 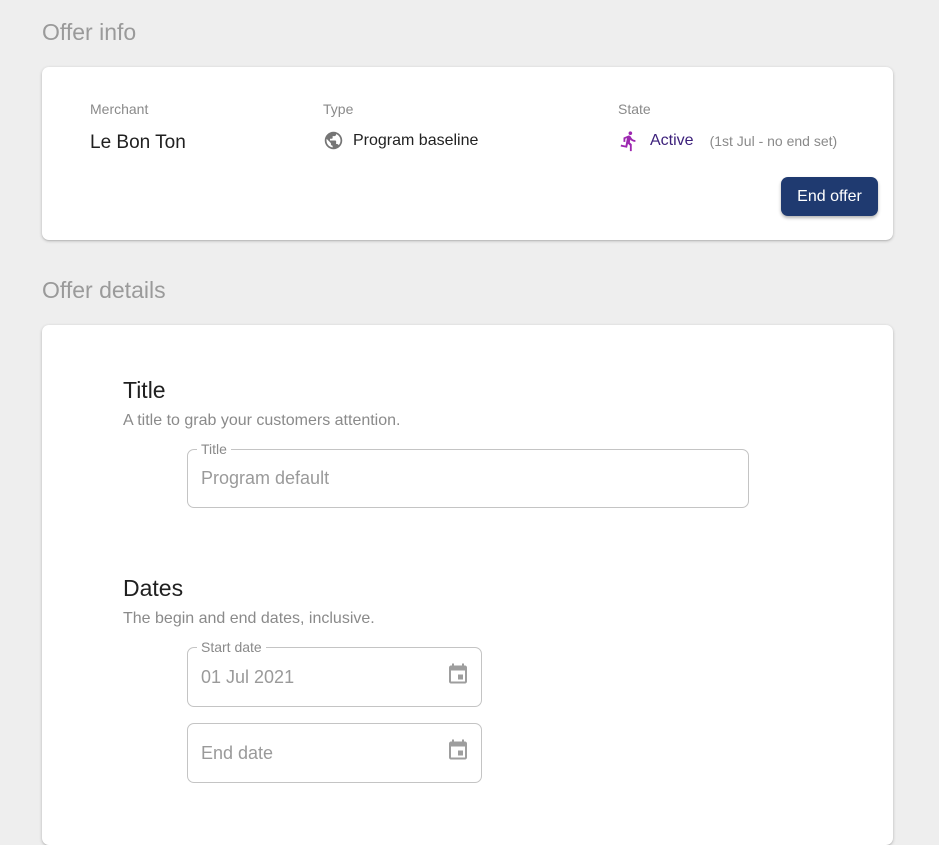 What do you see at coordinates (727, 126) in the screenshot?
I see `state-column: State Active (1st Jul - no end set)` at bounding box center [727, 126].